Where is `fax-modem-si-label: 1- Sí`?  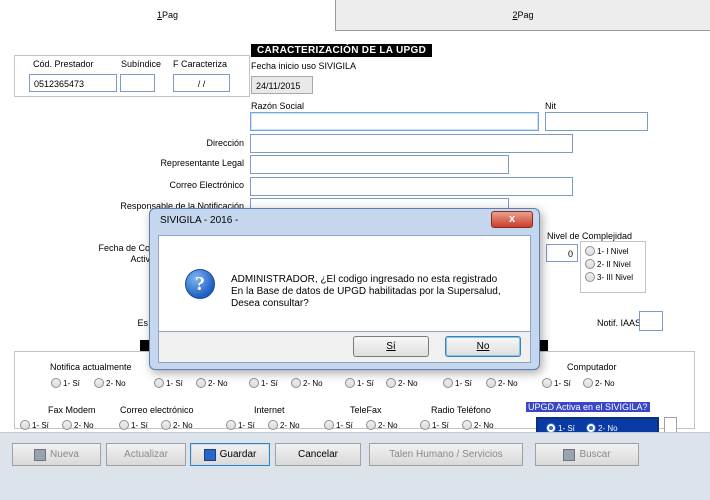
fax-modem-si-label: 1- Sí is located at coordinates (40, 425).